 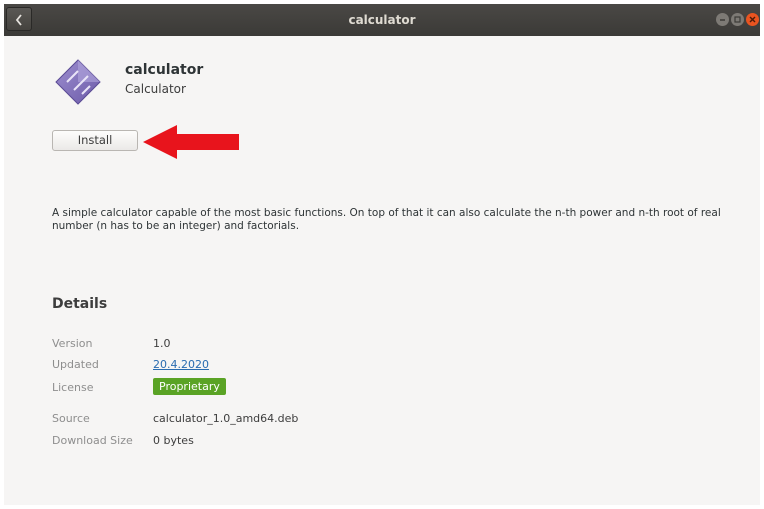 I want to click on install-button: Install, so click(x=95, y=140).